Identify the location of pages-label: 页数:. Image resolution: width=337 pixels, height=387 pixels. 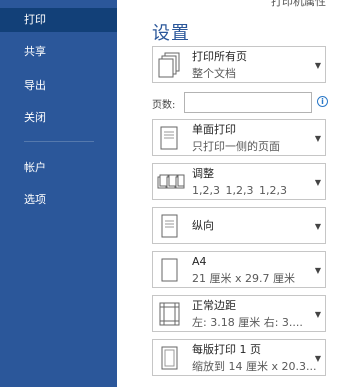
(164, 105).